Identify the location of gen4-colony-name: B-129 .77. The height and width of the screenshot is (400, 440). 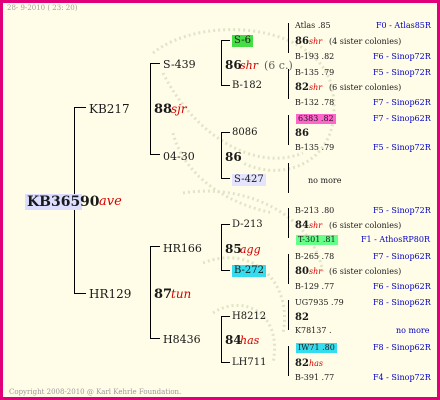
(314, 287).